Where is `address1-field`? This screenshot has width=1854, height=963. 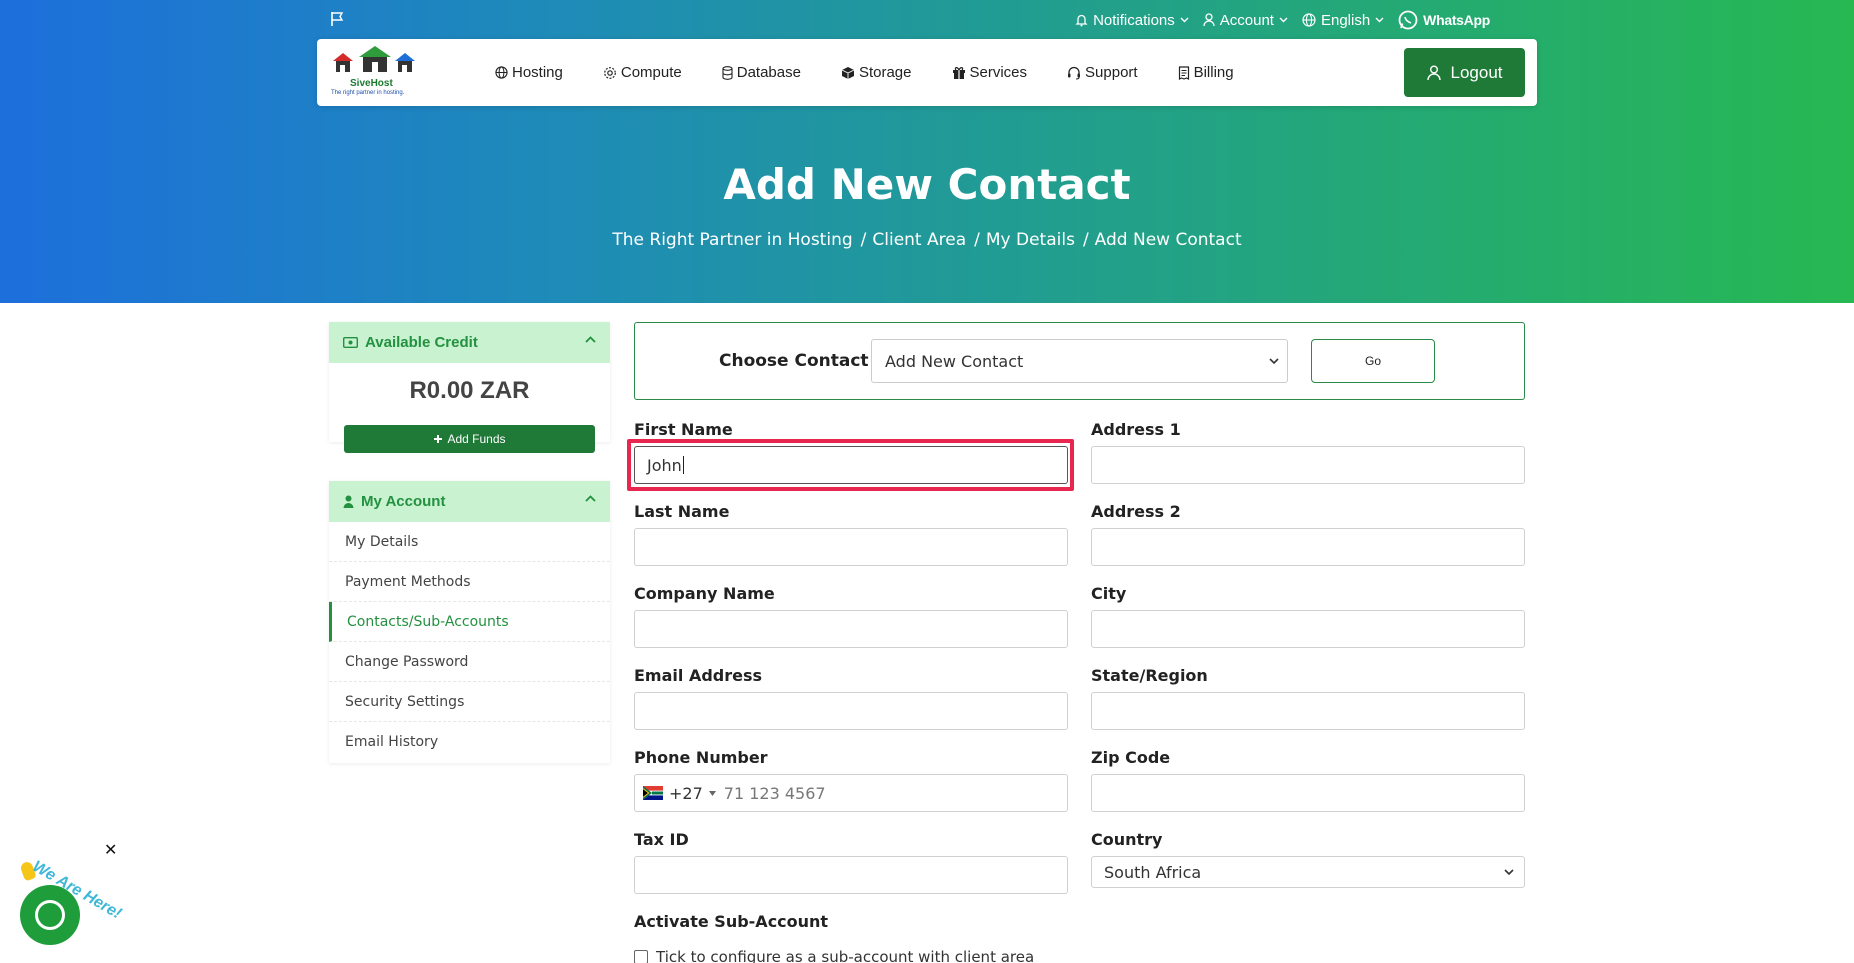 address1-field is located at coordinates (1308, 465).